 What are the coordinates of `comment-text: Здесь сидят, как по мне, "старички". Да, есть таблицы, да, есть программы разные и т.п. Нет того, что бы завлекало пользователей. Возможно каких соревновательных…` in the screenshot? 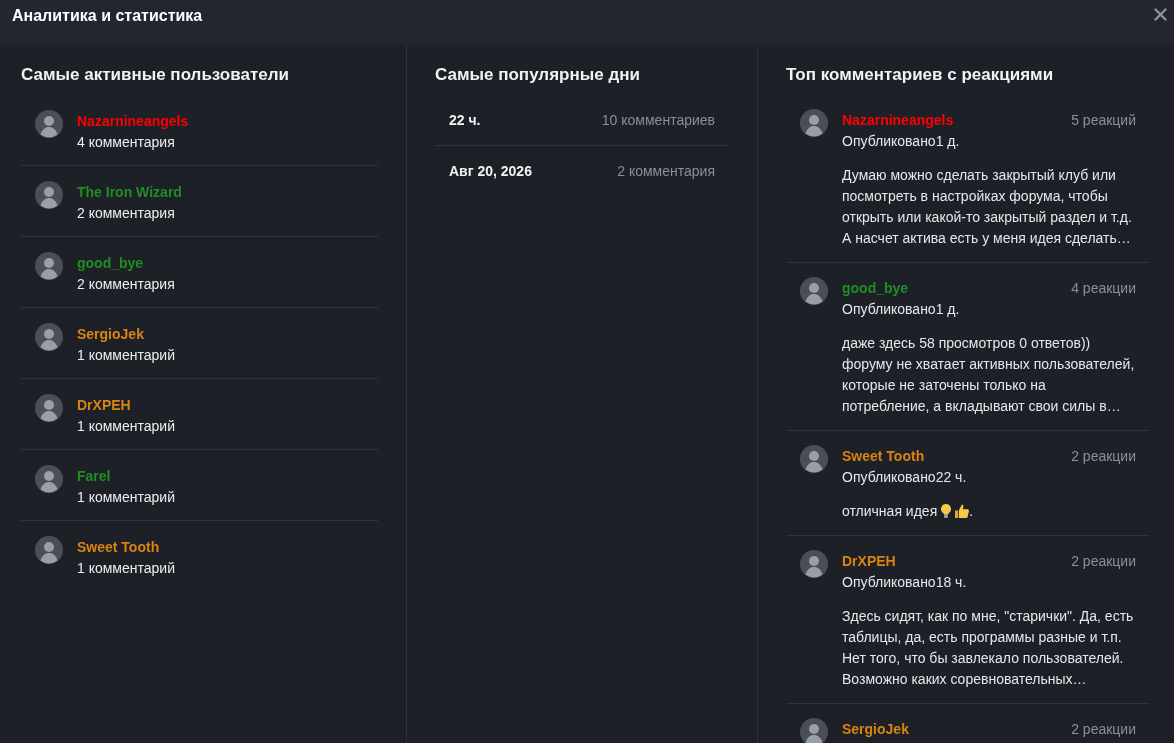 It's located at (988, 647).